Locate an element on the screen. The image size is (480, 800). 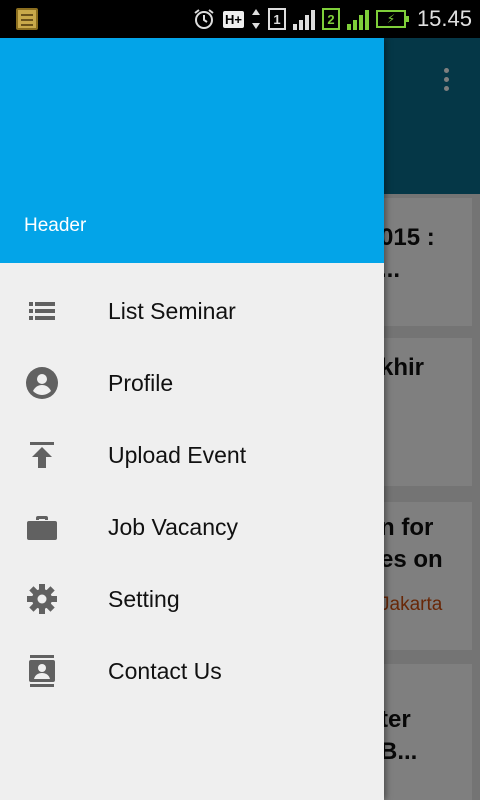
gear-icon is located at coordinates (42, 599).